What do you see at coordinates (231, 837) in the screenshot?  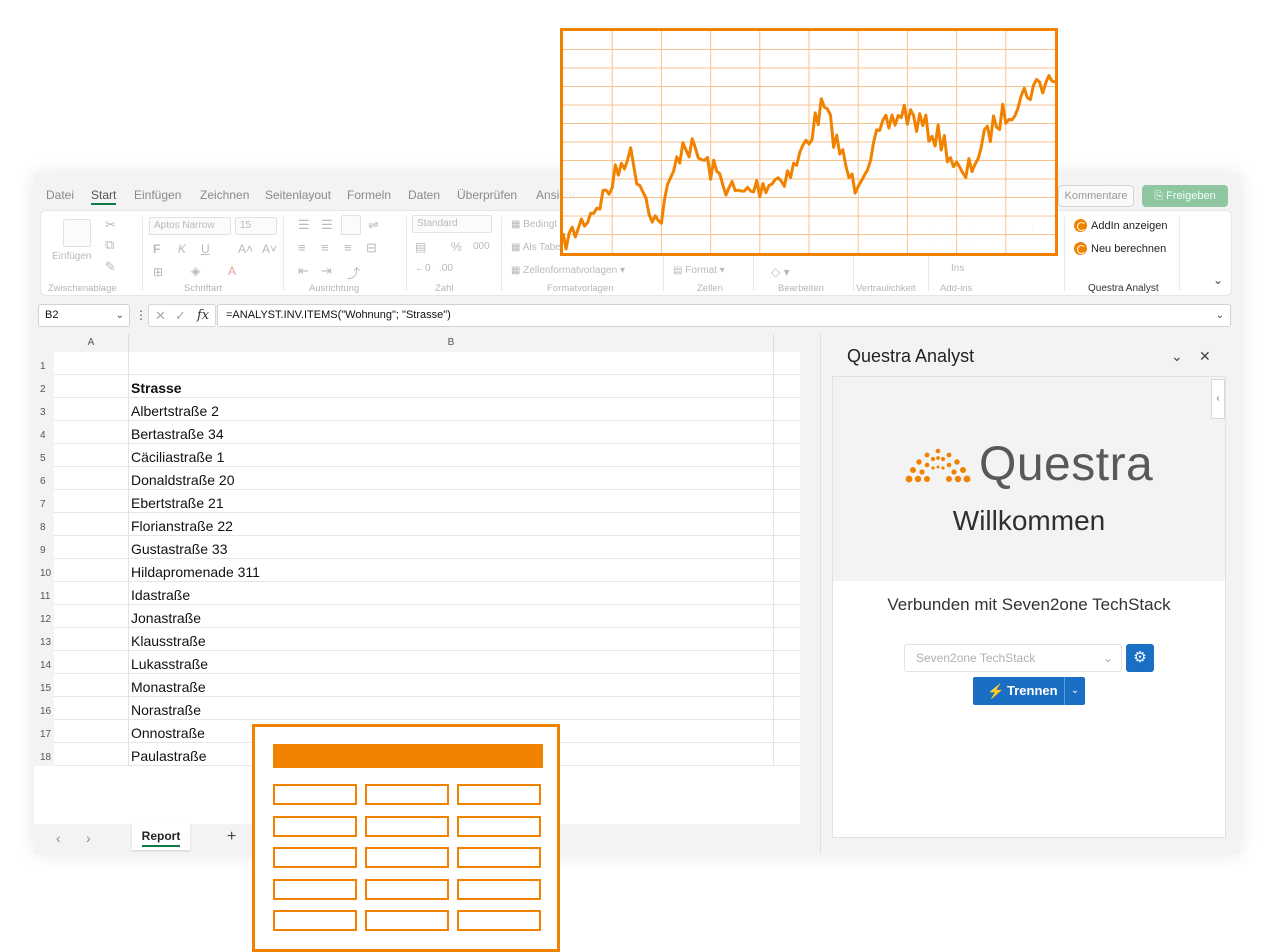 I see `add-sheet-icon: +` at bounding box center [231, 837].